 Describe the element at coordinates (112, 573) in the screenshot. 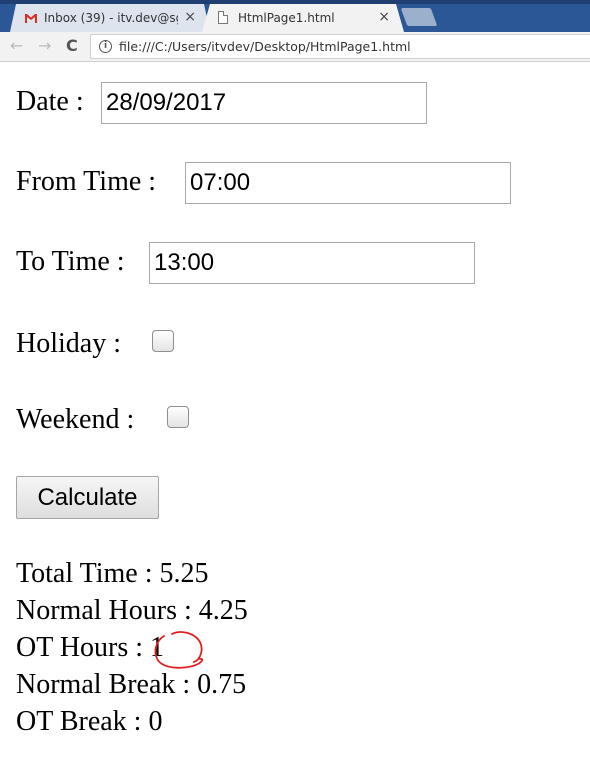

I see `total-time-result: Total Time : 5.25` at that location.